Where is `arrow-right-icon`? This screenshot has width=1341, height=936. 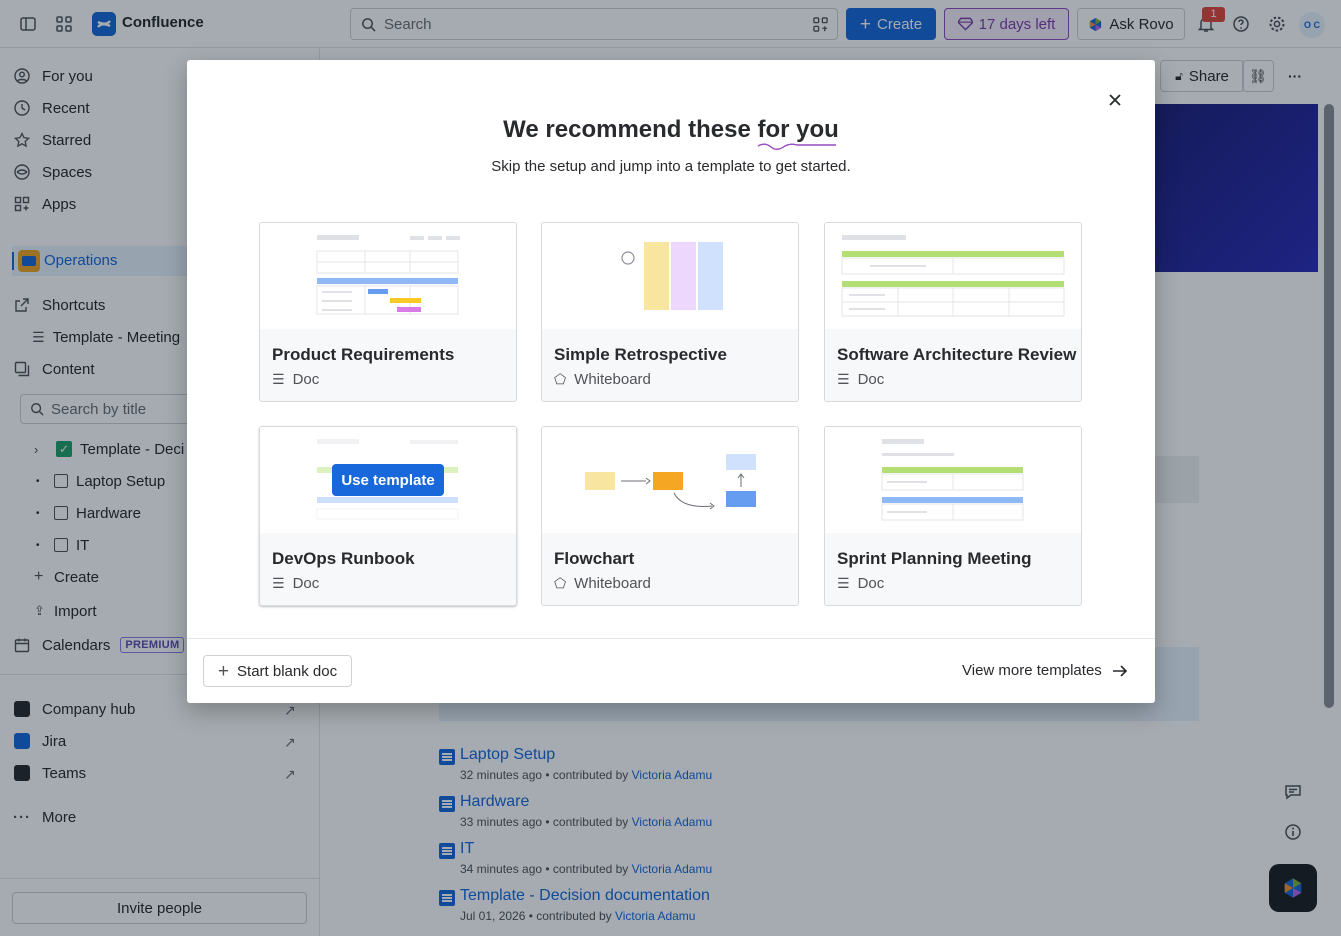 arrow-right-icon is located at coordinates (1119, 670).